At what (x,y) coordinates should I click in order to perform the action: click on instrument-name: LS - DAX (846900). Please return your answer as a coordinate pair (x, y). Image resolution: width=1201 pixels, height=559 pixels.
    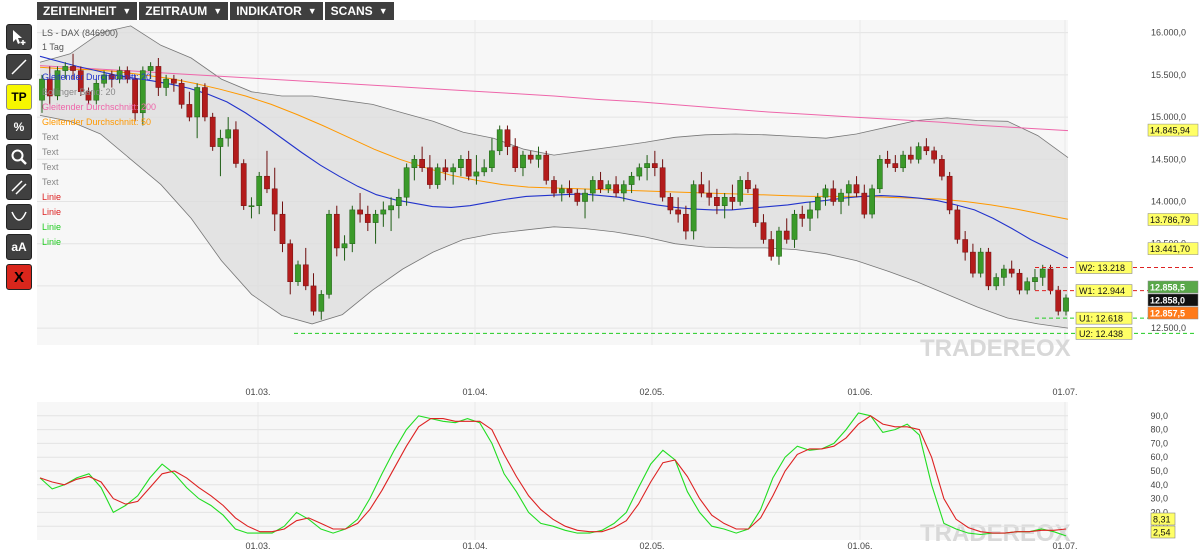
    Looking at the image, I should click on (80, 33).